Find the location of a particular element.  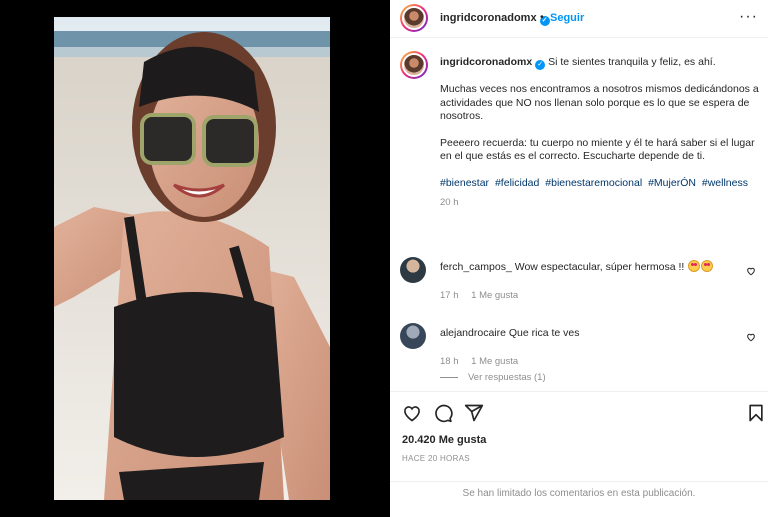

post-timestamp: HACE 20 HORAS is located at coordinates (436, 458).